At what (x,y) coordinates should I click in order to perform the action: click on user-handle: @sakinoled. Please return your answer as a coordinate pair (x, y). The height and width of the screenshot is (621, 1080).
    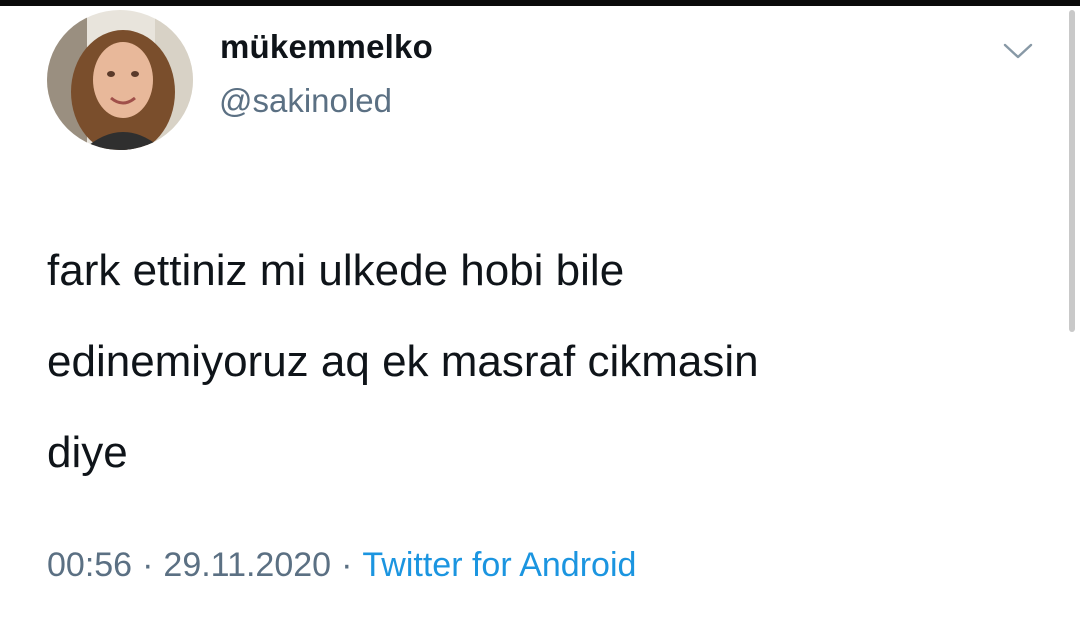
    Looking at the image, I should click on (305, 101).